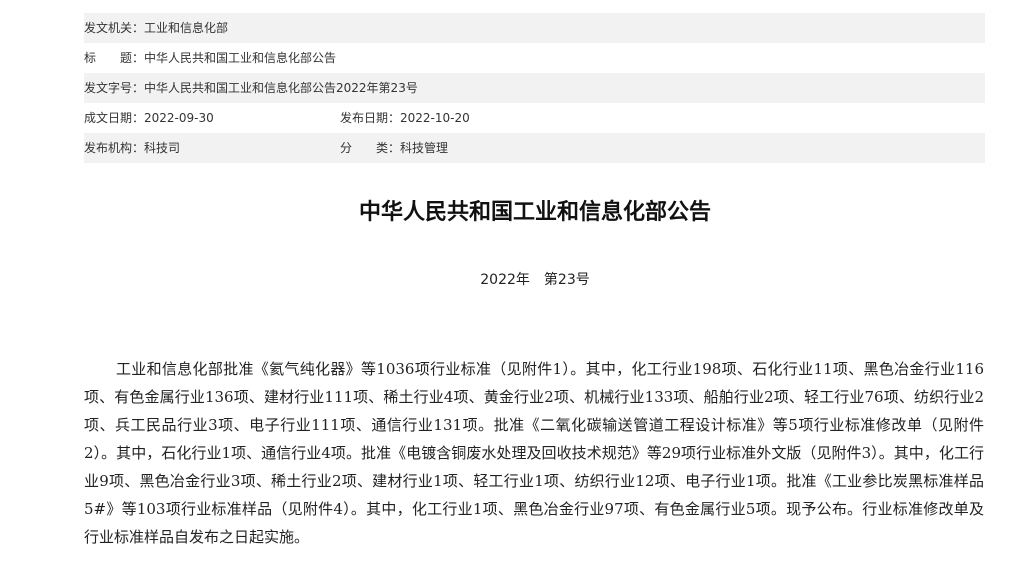 This screenshot has width=1018, height=569. I want to click on meta-row-title: 标 题： 中华人民共和国工业和信息化部公告, so click(534, 58).